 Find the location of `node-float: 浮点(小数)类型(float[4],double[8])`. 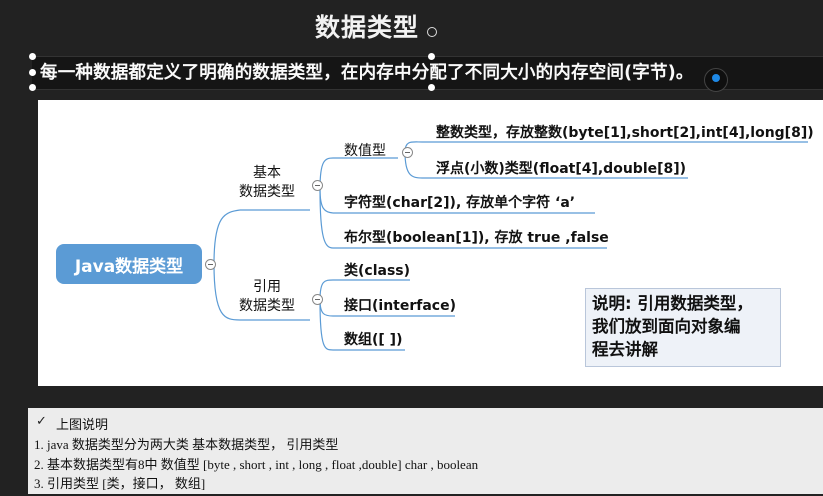

node-float: 浮点(小数)类型(float[4],double[8]) is located at coordinates (561, 169).